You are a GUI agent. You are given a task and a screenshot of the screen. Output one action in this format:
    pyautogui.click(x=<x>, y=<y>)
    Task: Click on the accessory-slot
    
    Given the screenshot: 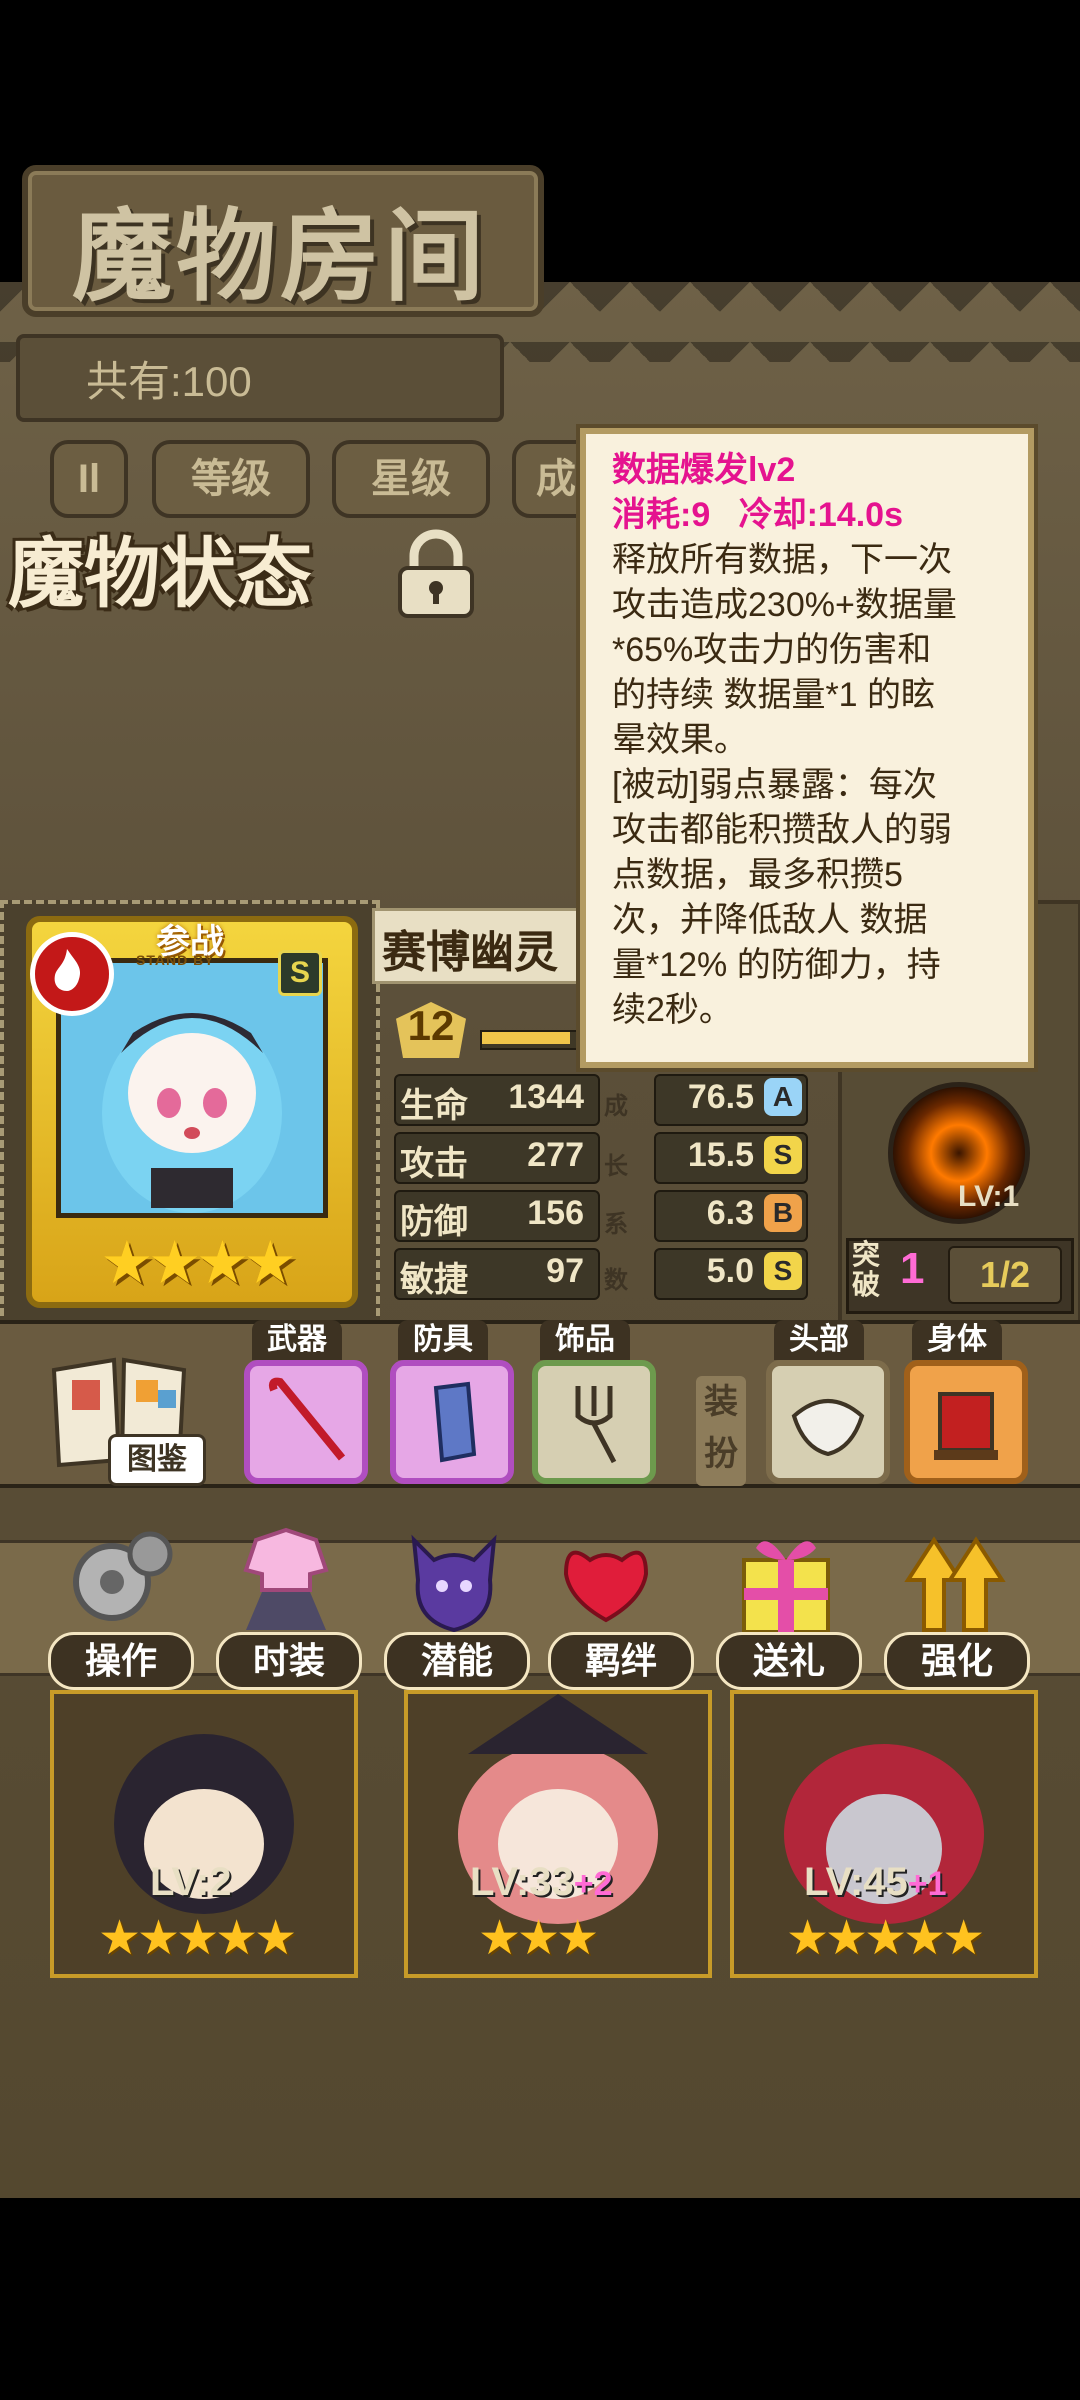 What is the action you would take?
    pyautogui.click(x=594, y=1422)
    